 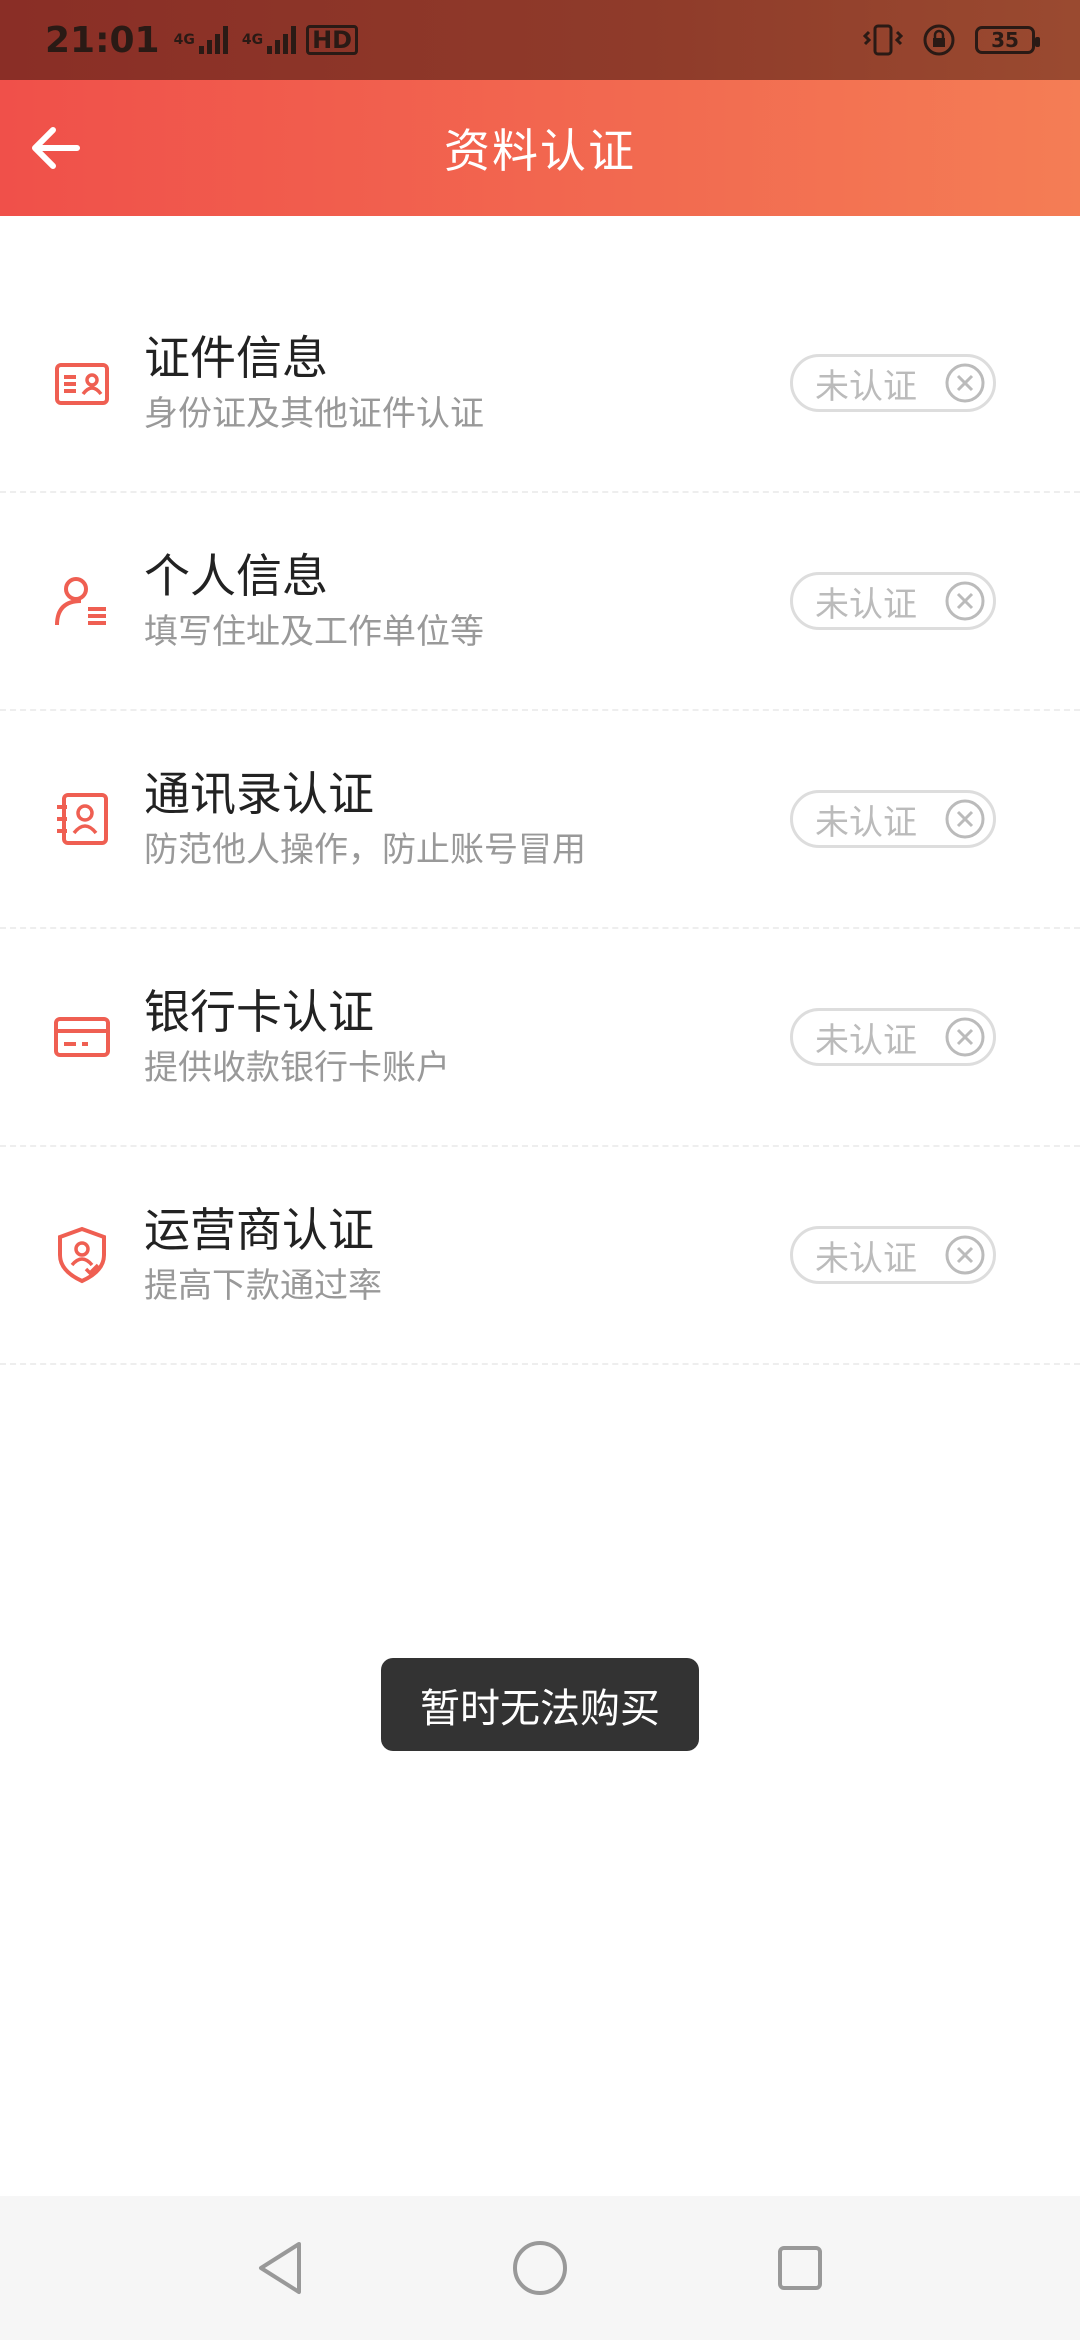 I want to click on row-text: 银行卡认证 提供收款银行卡账户, so click(x=297, y=1037).